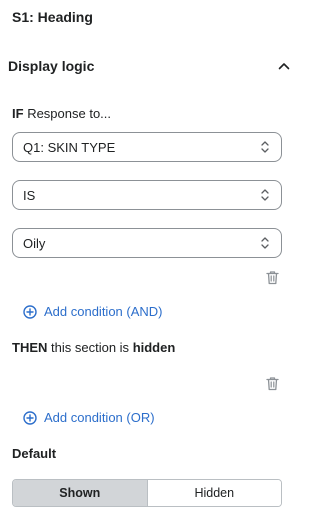 Image resolution: width=320 pixels, height=522 pixels. What do you see at coordinates (272, 383) in the screenshot?
I see `delete-group-trash-icon` at bounding box center [272, 383].